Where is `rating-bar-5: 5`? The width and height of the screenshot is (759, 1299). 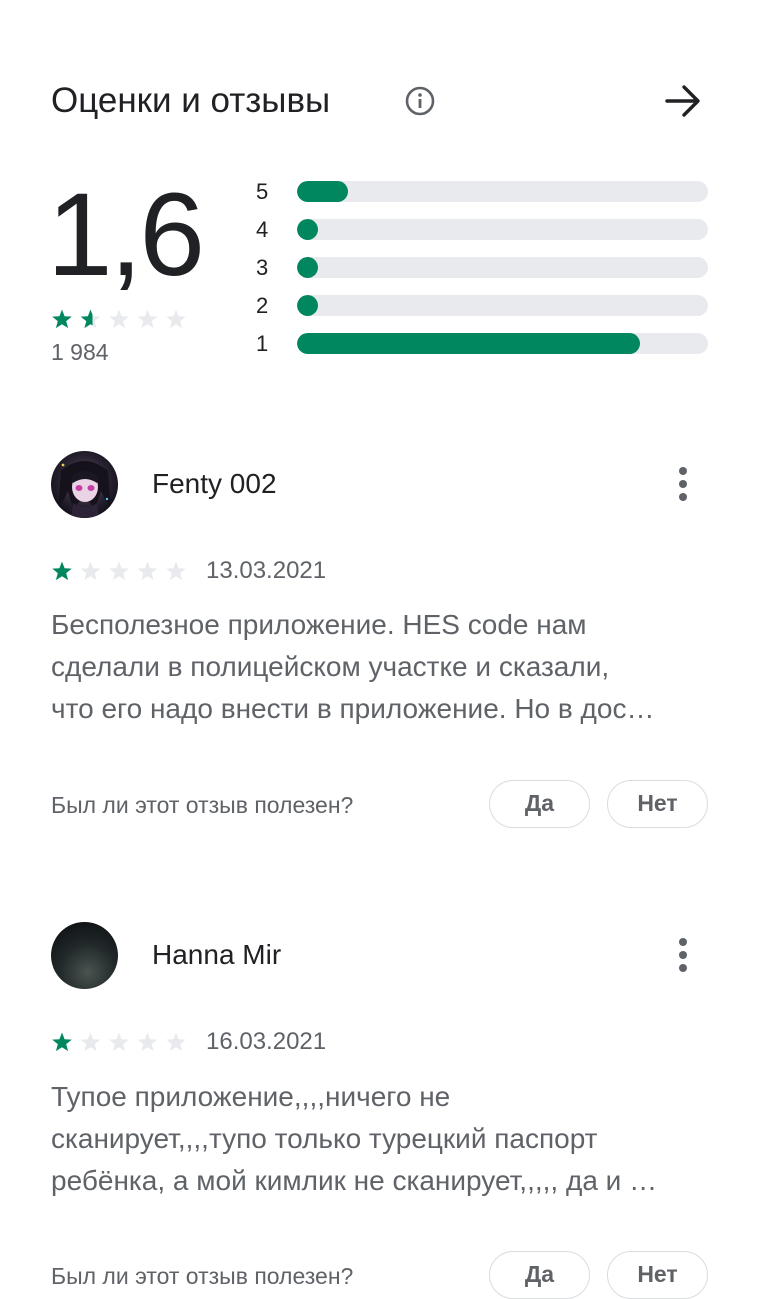 rating-bar-5: 5 is located at coordinates (486, 192).